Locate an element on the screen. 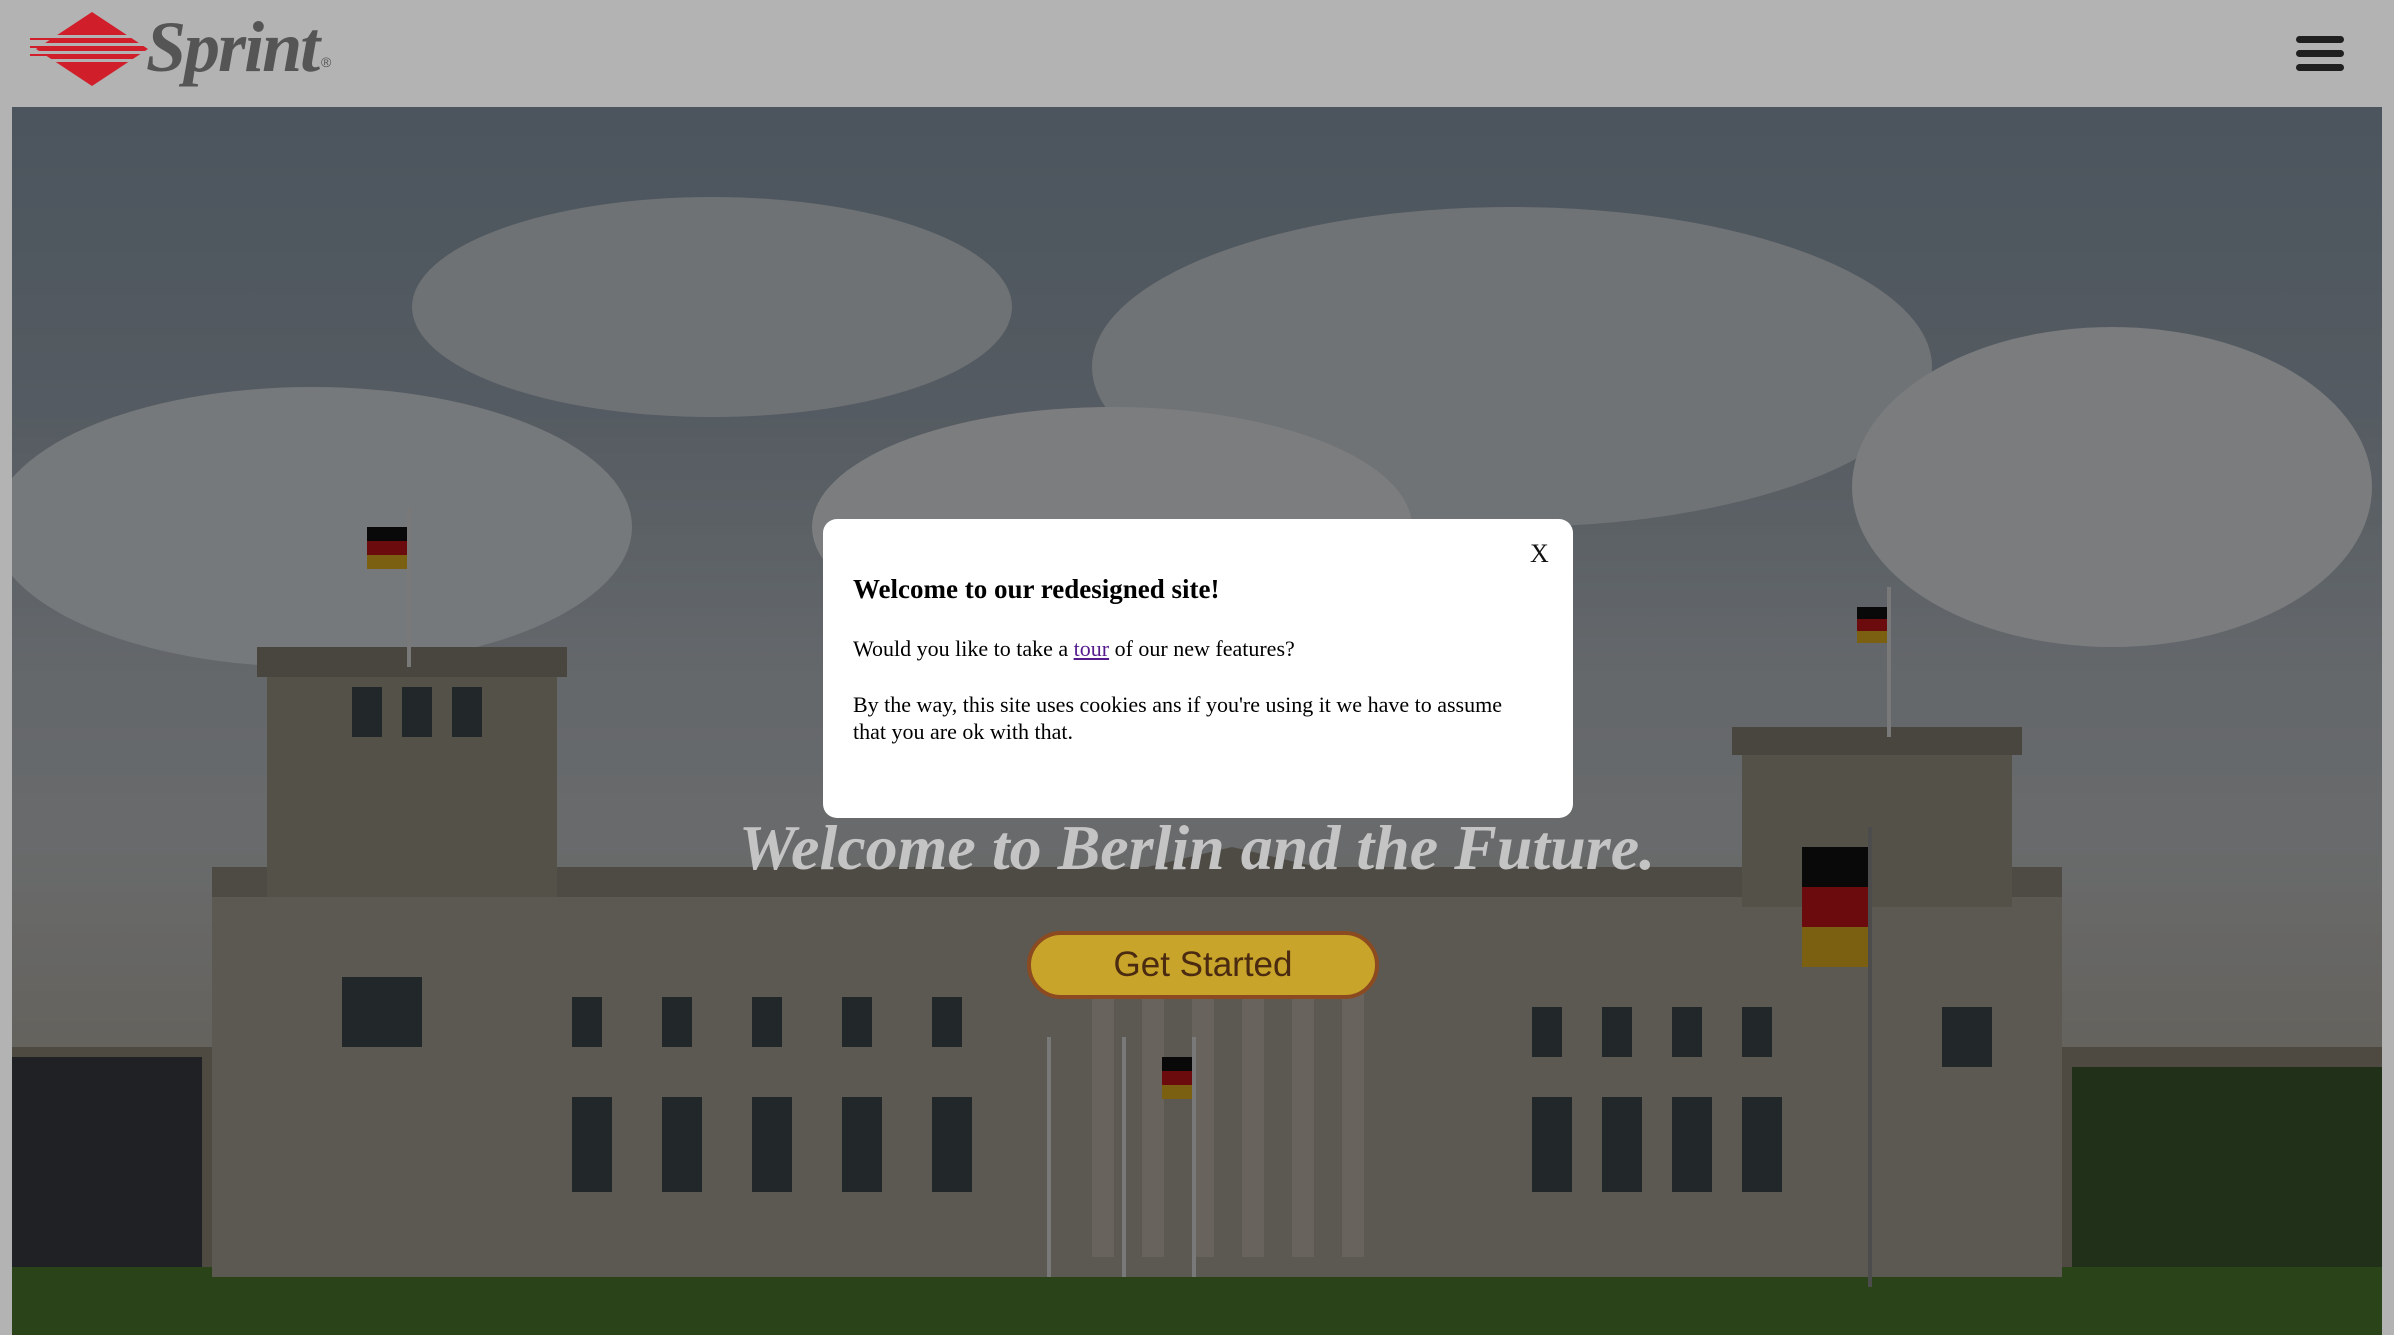  site-header: Sprint ® is located at coordinates (1197, 53).